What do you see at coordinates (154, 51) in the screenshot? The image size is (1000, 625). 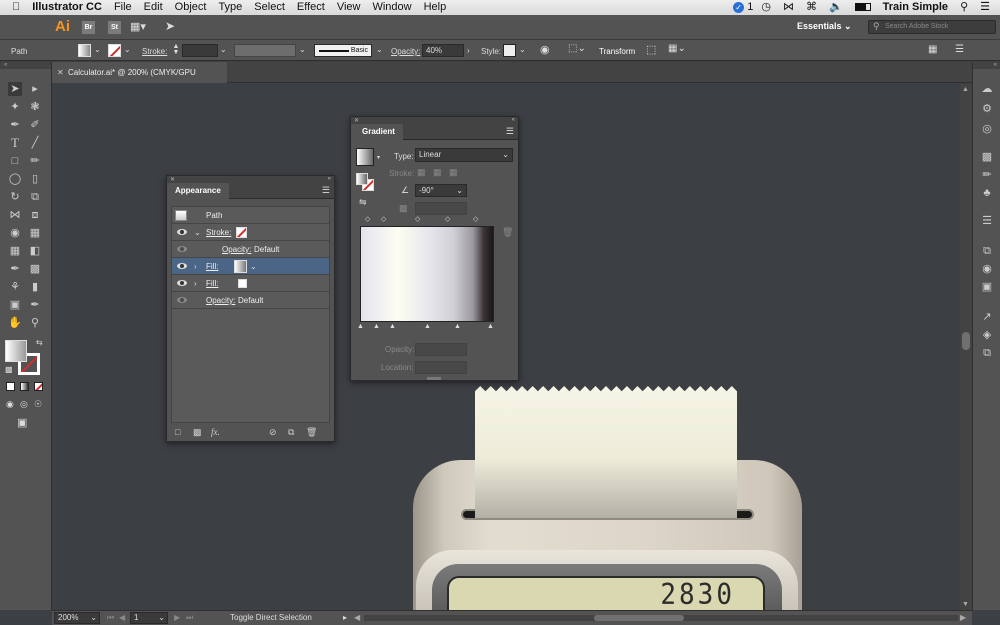 I see `stroke-label: Stroke:` at bounding box center [154, 51].